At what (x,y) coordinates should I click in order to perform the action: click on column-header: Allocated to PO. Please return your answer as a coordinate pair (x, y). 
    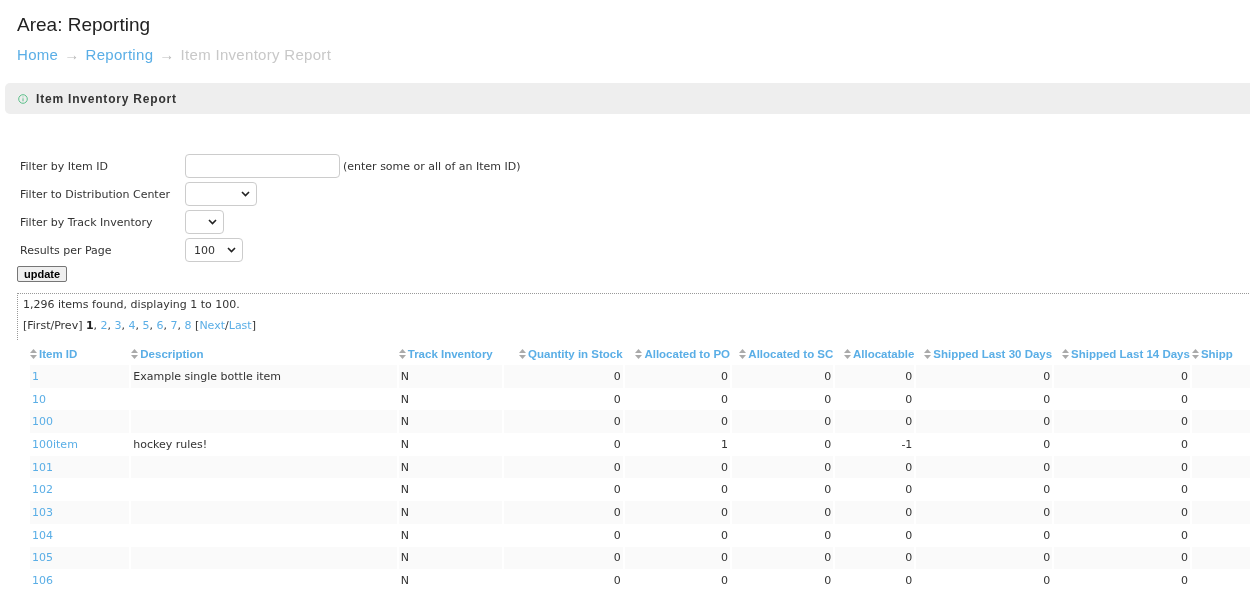
    Looking at the image, I should click on (682, 354).